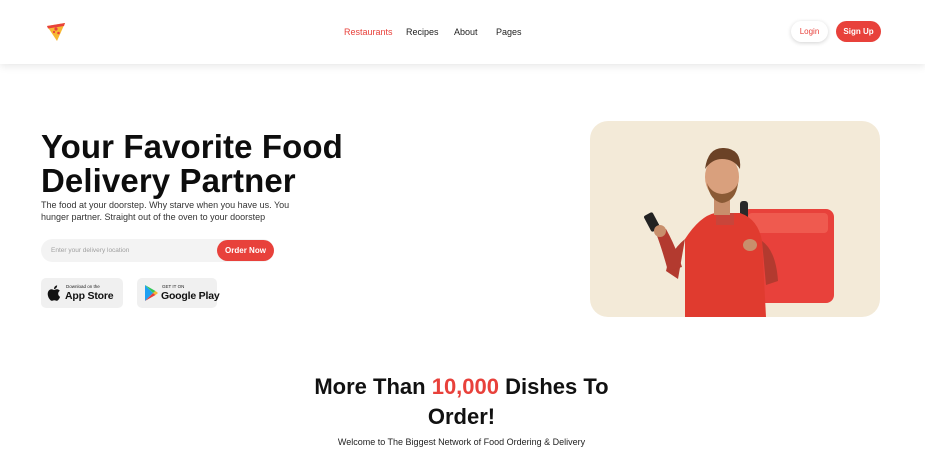 The image size is (925, 451). I want to click on hero-title-line2: Delivery Partner, so click(168, 180).